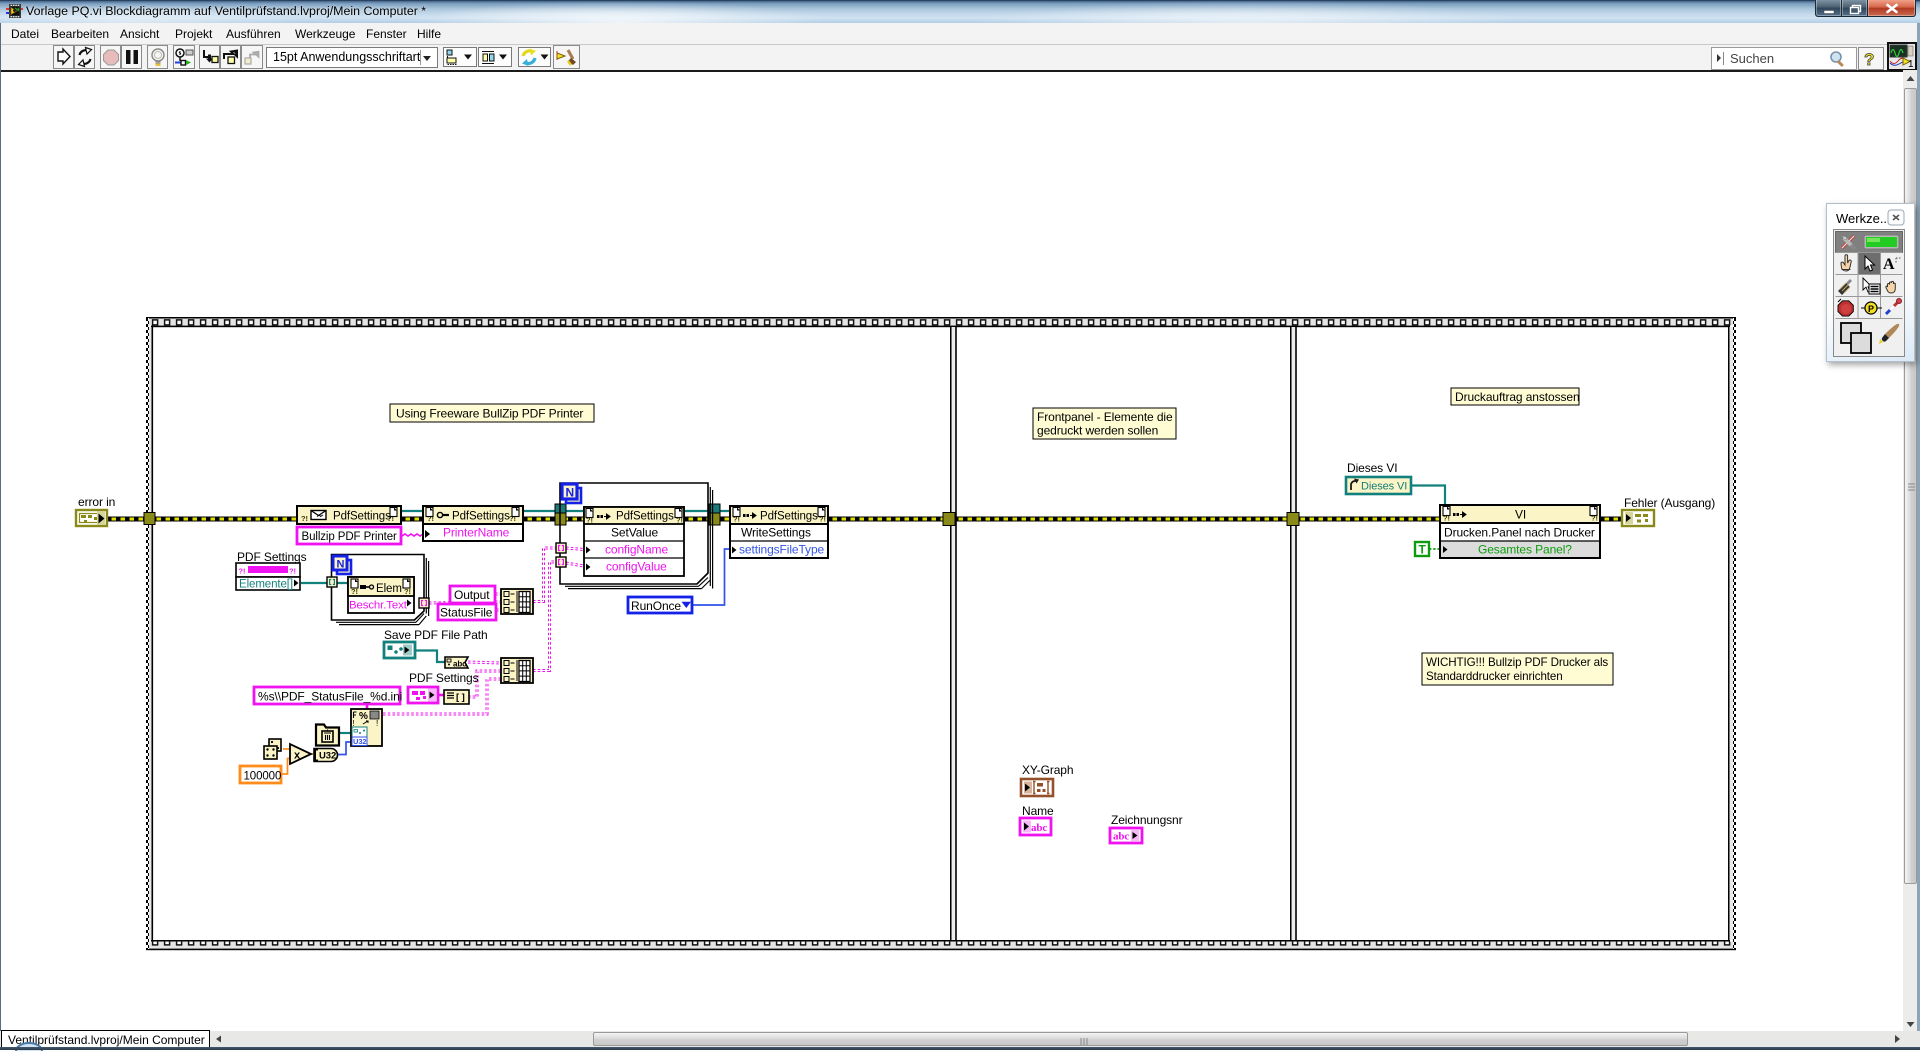  Describe the element at coordinates (1525, 550) in the screenshot. I see `svg-text: Gesamtes Panel?` at that location.